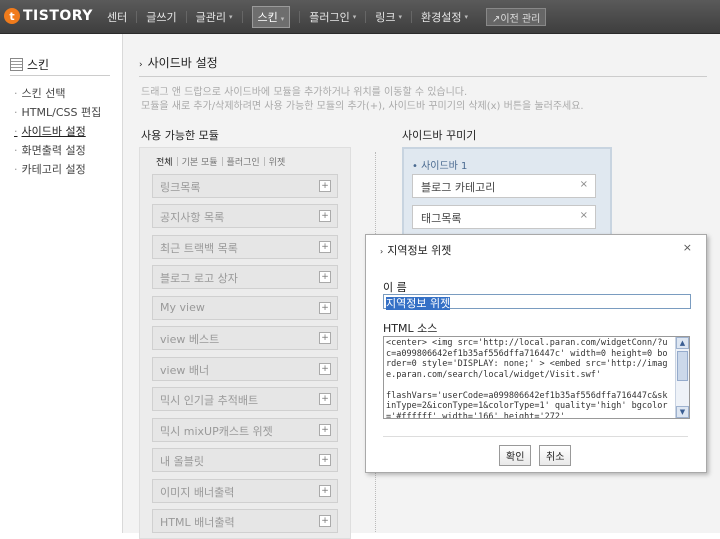  I want to click on cancel-button: 취소, so click(555, 455).